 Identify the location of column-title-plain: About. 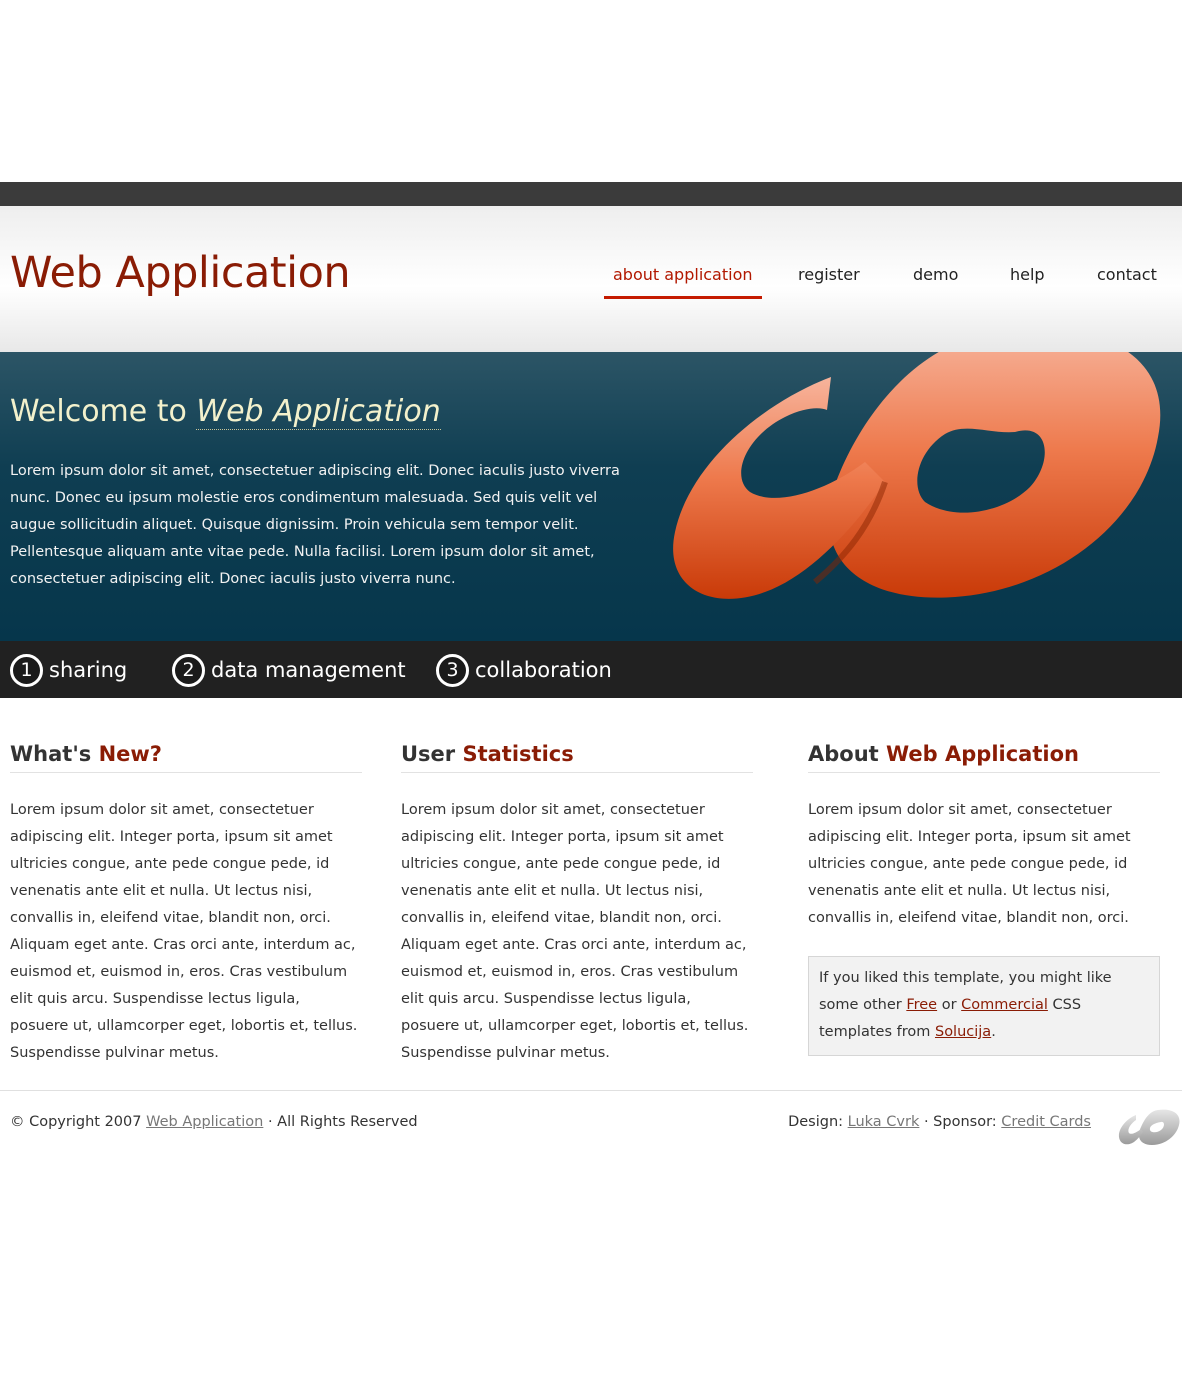
(847, 754).